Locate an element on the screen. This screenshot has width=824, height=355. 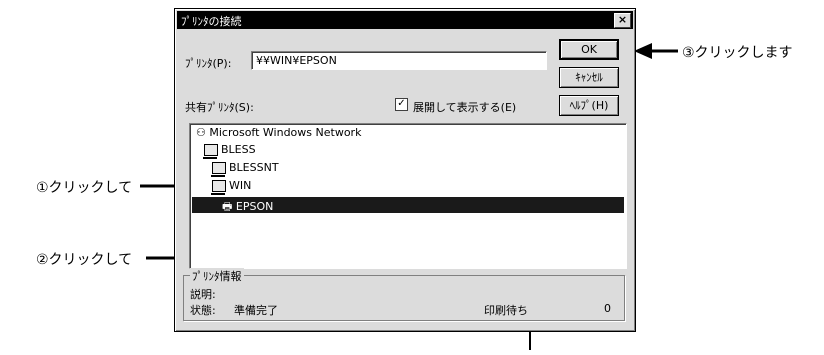
expand-checkbox: ✓ is located at coordinates (401, 104).